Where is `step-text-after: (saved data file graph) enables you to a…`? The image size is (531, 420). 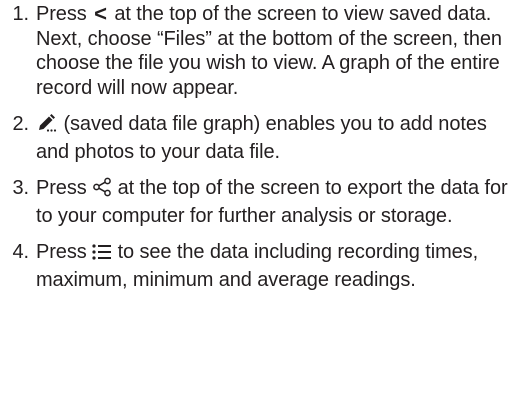
step-text-after: (saved data file graph) enables you to a… is located at coordinates (261, 138).